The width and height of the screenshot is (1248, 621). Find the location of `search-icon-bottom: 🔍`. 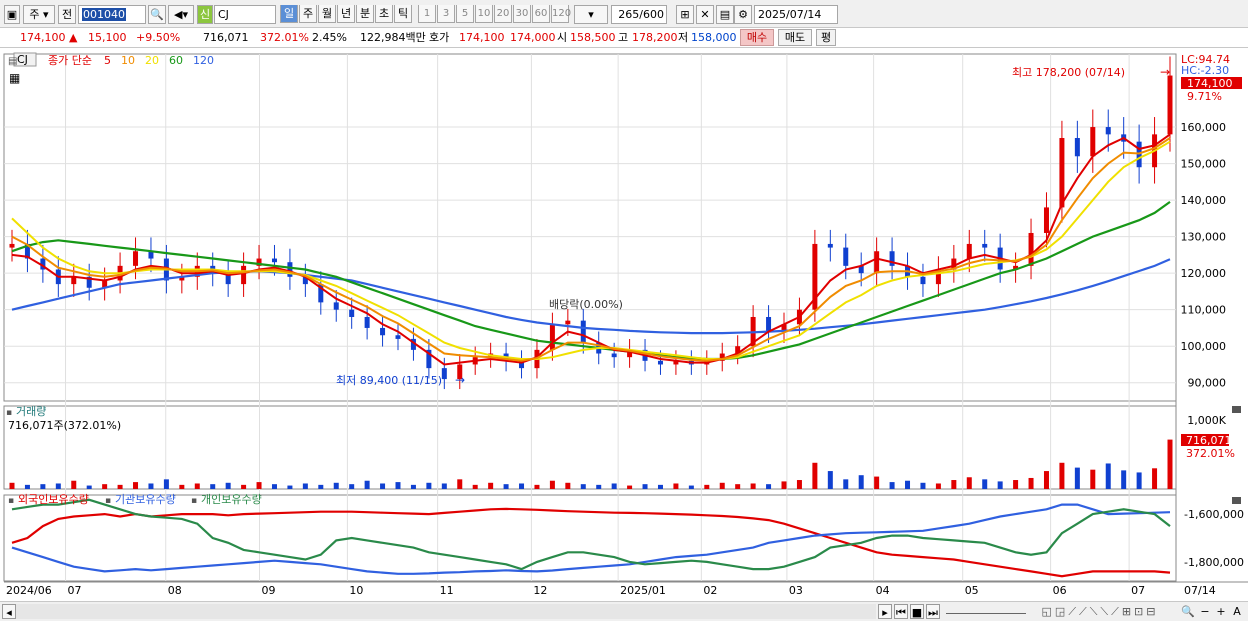

search-icon-bottom: 🔍 is located at coordinates (1188, 611).